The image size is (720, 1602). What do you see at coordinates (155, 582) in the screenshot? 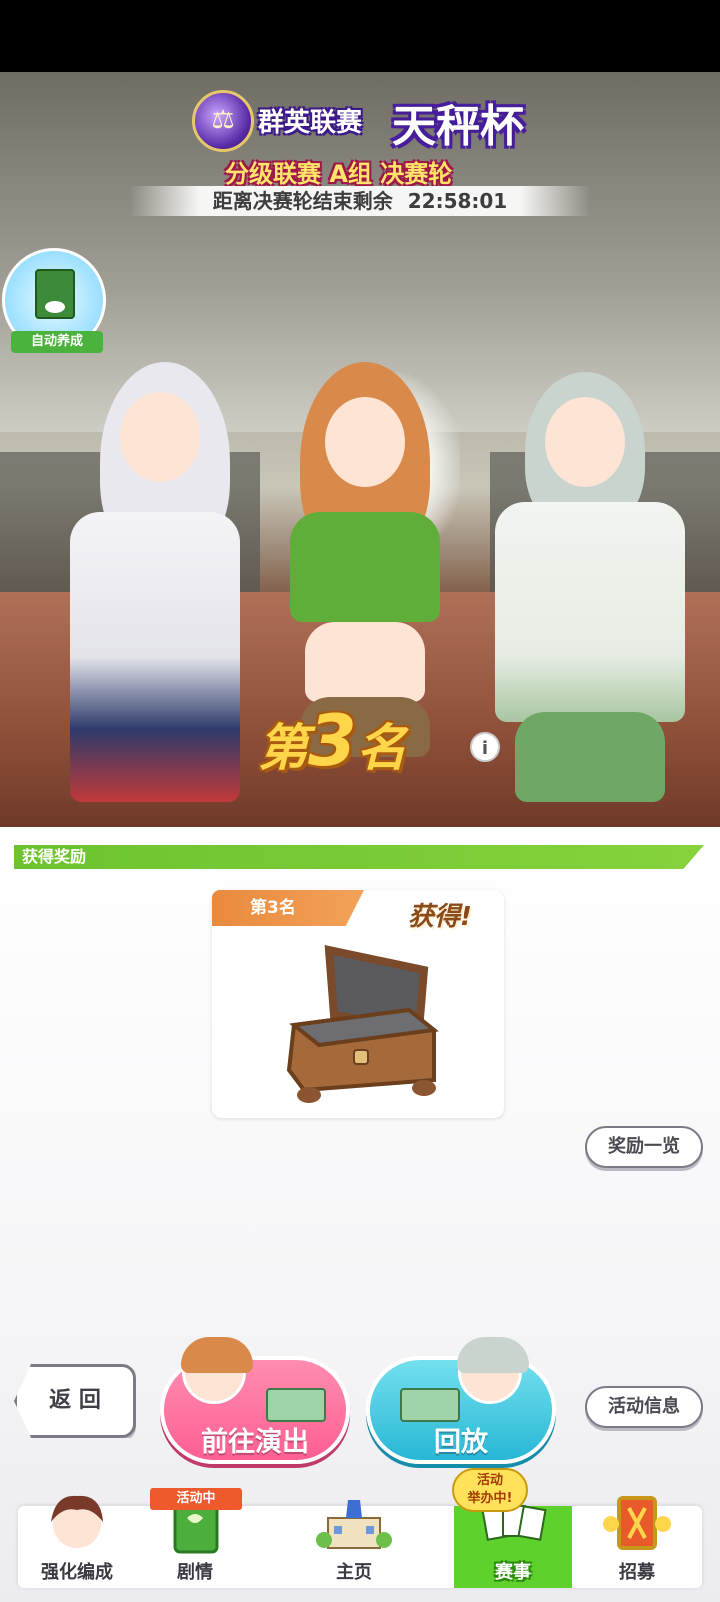
I see `character-left` at bounding box center [155, 582].